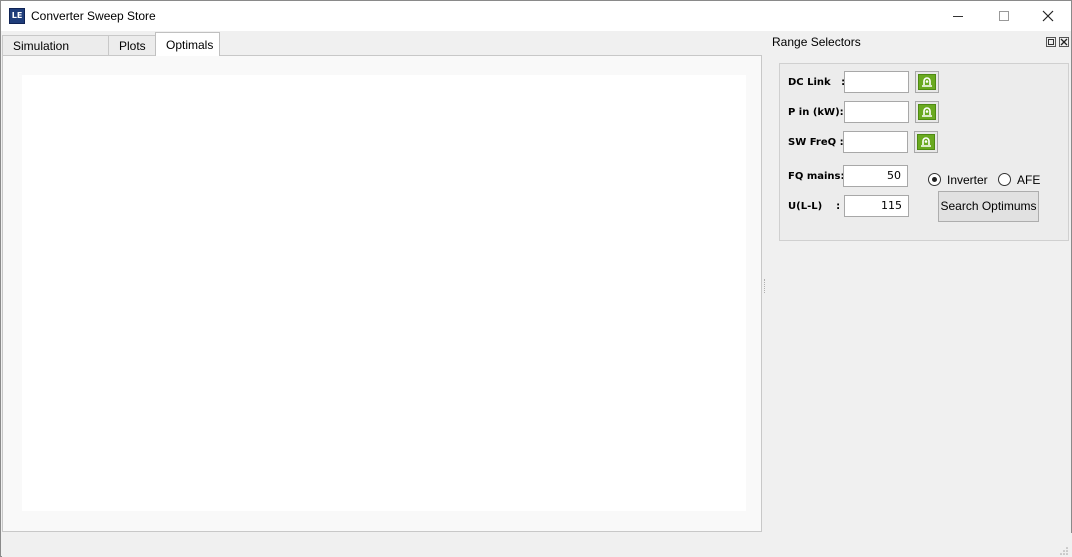 The height and width of the screenshot is (557, 1072). Describe the element at coordinates (988, 206) in the screenshot. I see `search-optimums-button: Search Optimums` at that location.